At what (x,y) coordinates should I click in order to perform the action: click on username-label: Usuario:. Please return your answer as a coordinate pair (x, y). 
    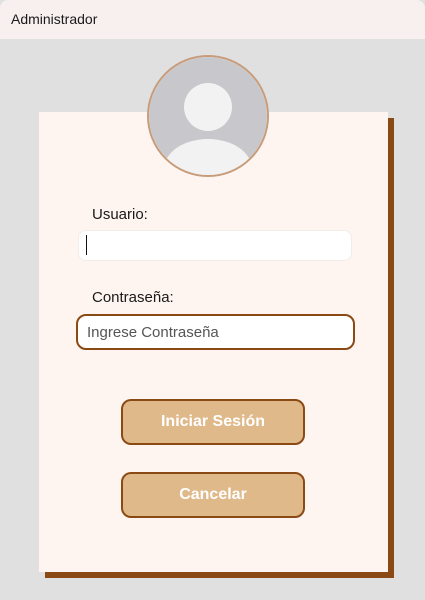
    Looking at the image, I should click on (120, 214).